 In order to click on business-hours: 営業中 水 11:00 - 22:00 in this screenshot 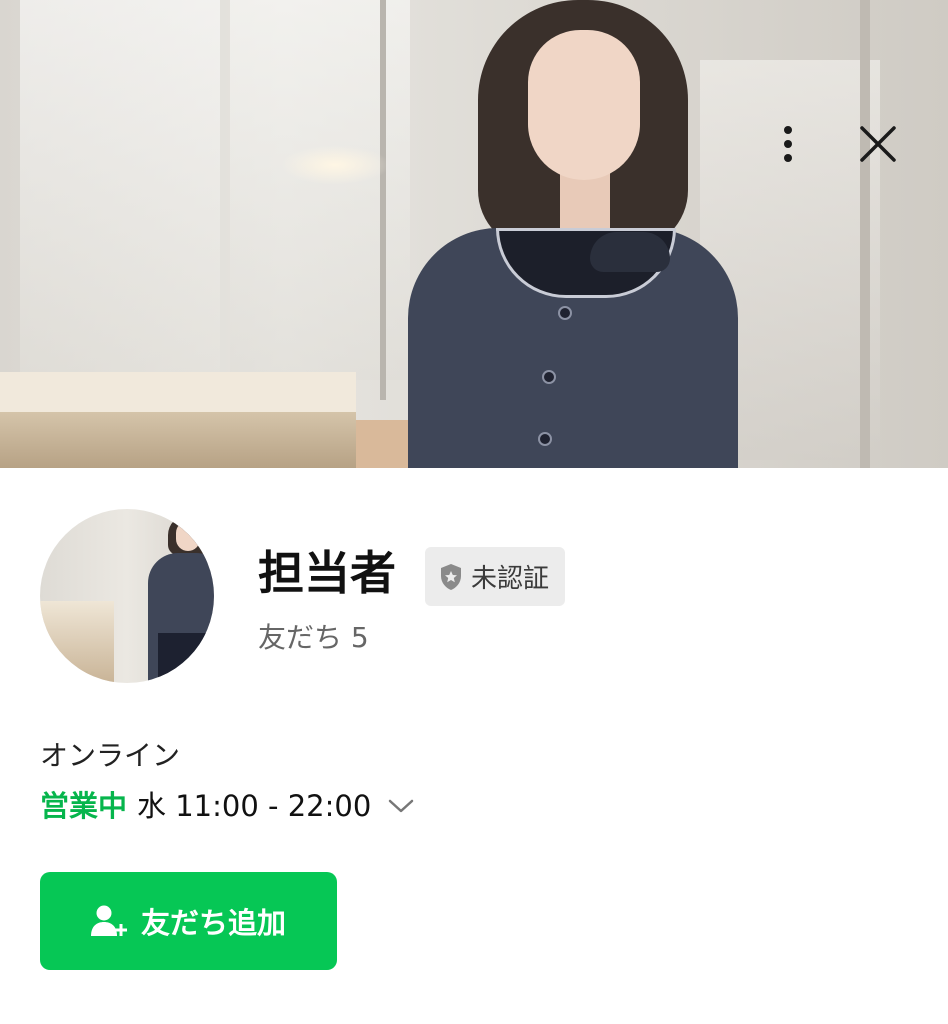, I will do `click(227, 806)`.